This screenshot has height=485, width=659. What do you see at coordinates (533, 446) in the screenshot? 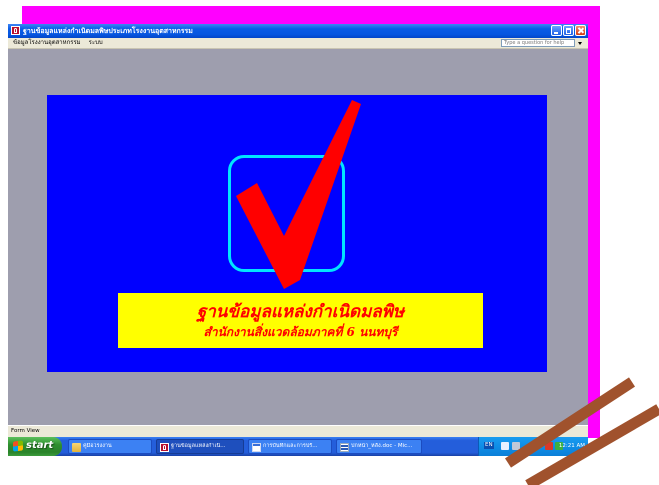
I see `system-tray: EN 12:21 AM` at bounding box center [533, 446].